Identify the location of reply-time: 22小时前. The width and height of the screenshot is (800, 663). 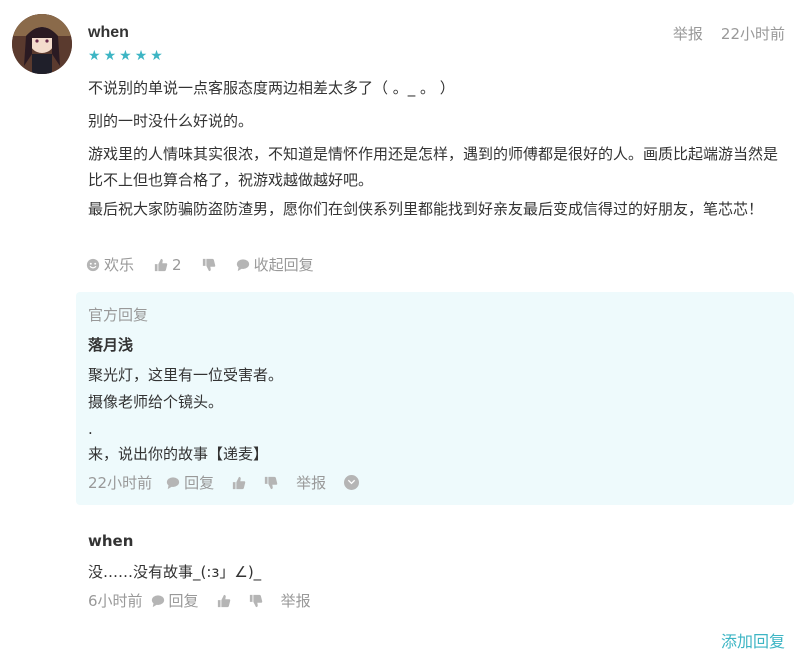
(120, 483).